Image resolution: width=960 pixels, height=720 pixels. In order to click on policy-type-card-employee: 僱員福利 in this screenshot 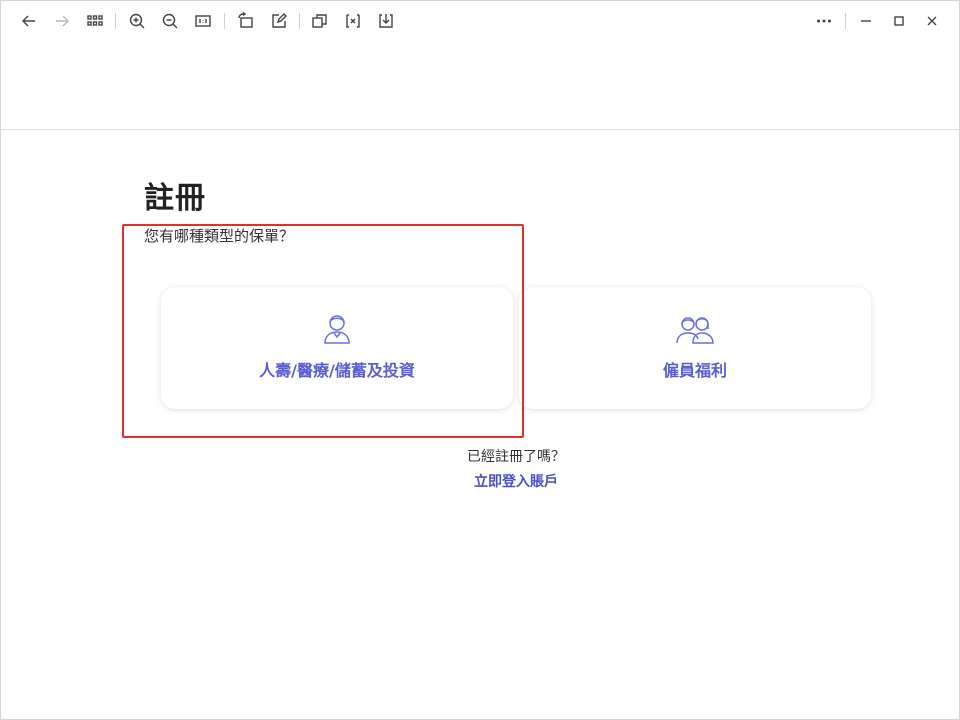, I will do `click(695, 348)`.